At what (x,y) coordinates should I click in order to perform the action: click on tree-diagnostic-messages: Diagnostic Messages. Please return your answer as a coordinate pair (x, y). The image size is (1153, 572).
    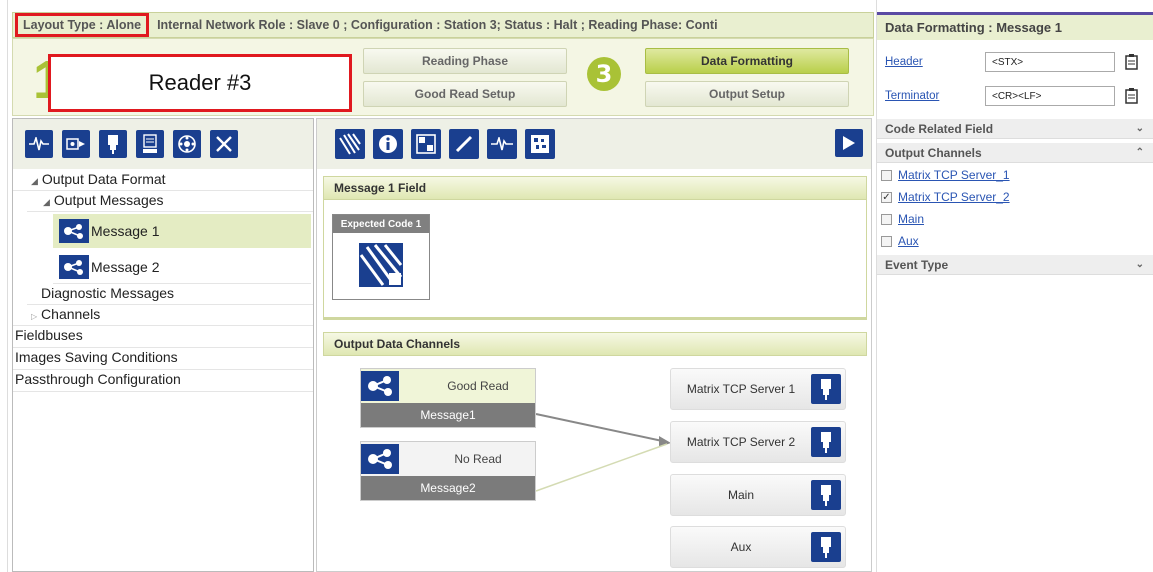
    Looking at the image, I should click on (170, 295).